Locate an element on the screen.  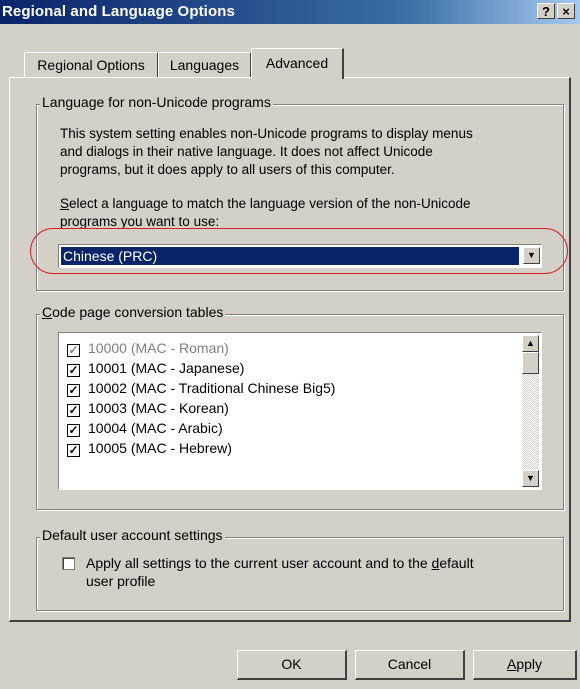
help-button: ? is located at coordinates (546, 11).